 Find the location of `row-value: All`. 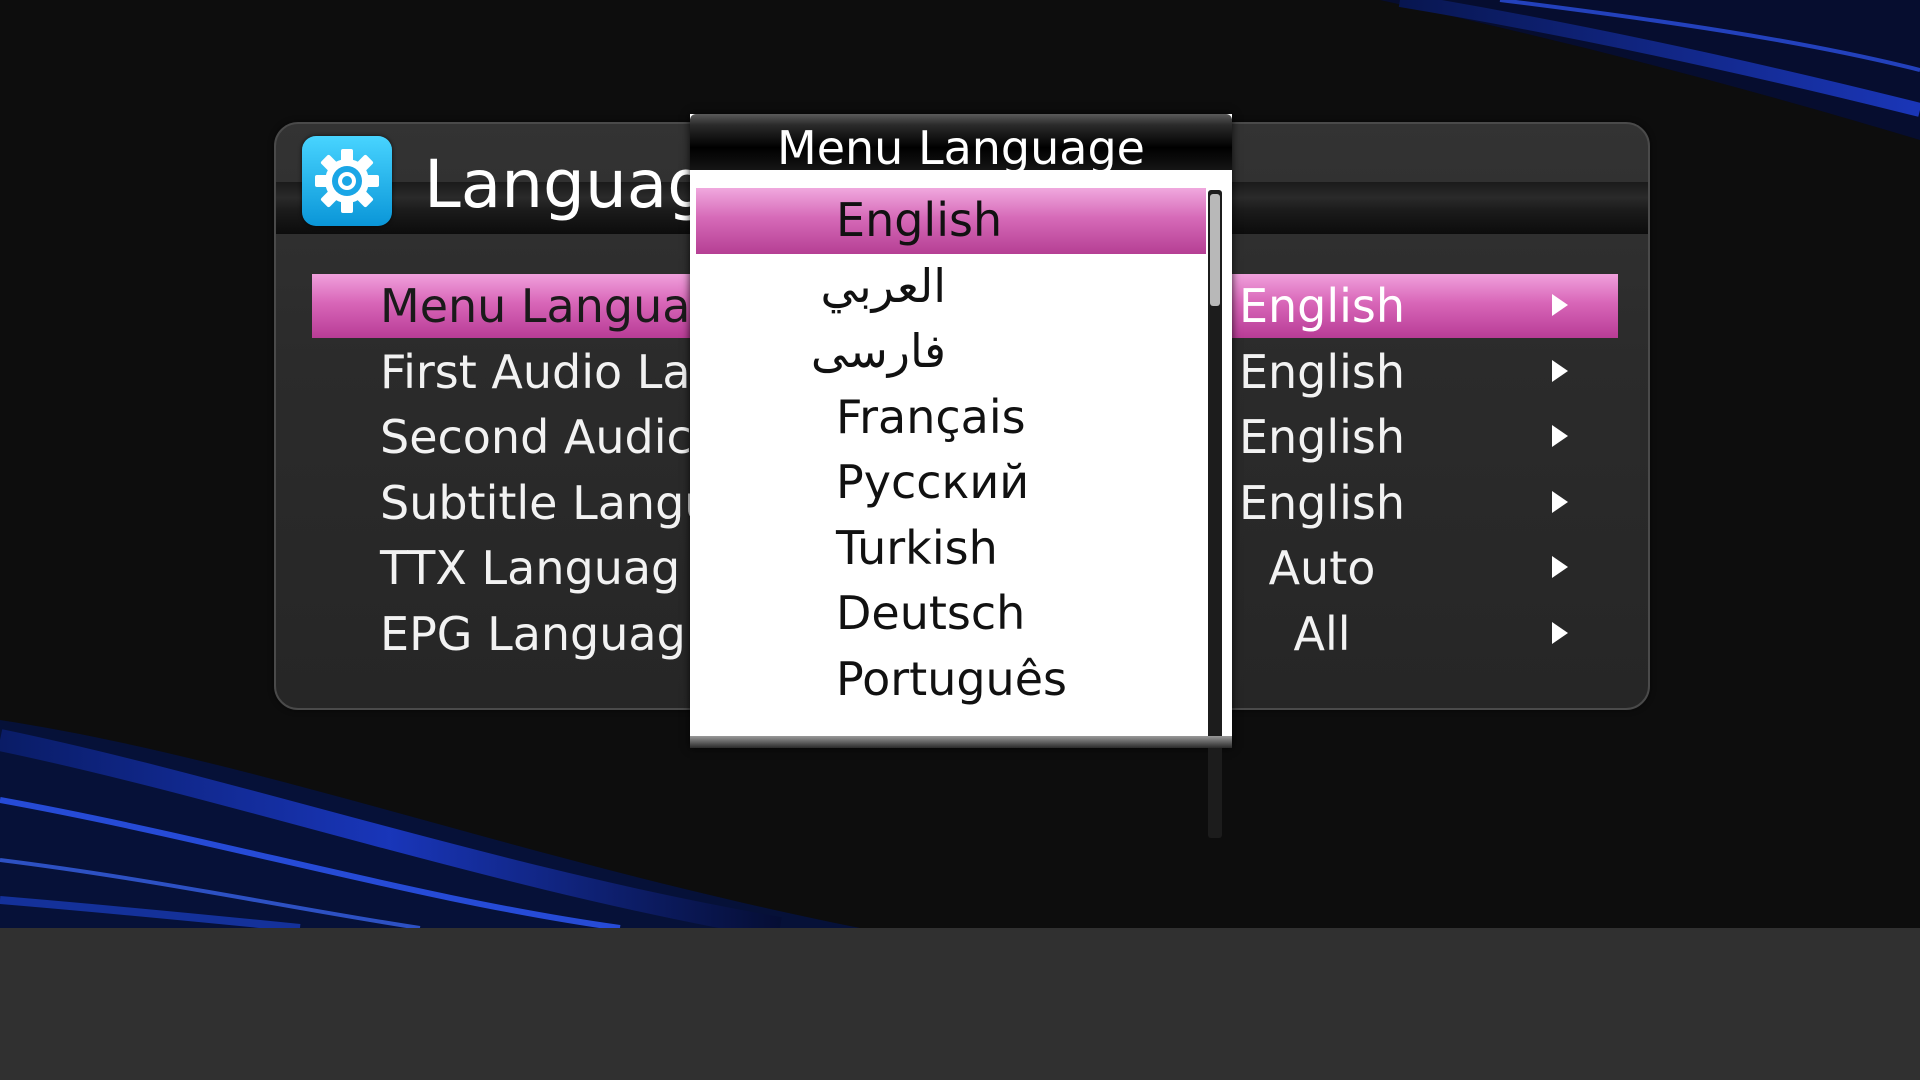

row-value: All is located at coordinates (1322, 633).